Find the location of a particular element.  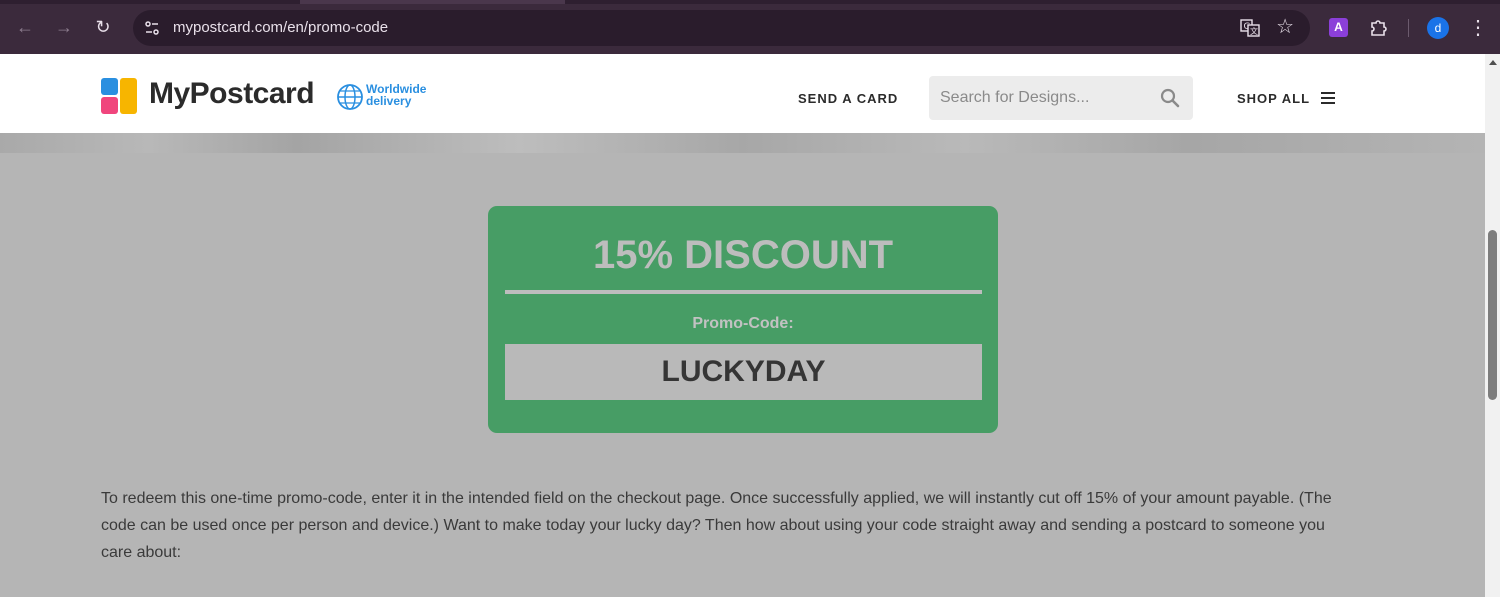

menu-hamburger-icon is located at coordinates (1328, 98).